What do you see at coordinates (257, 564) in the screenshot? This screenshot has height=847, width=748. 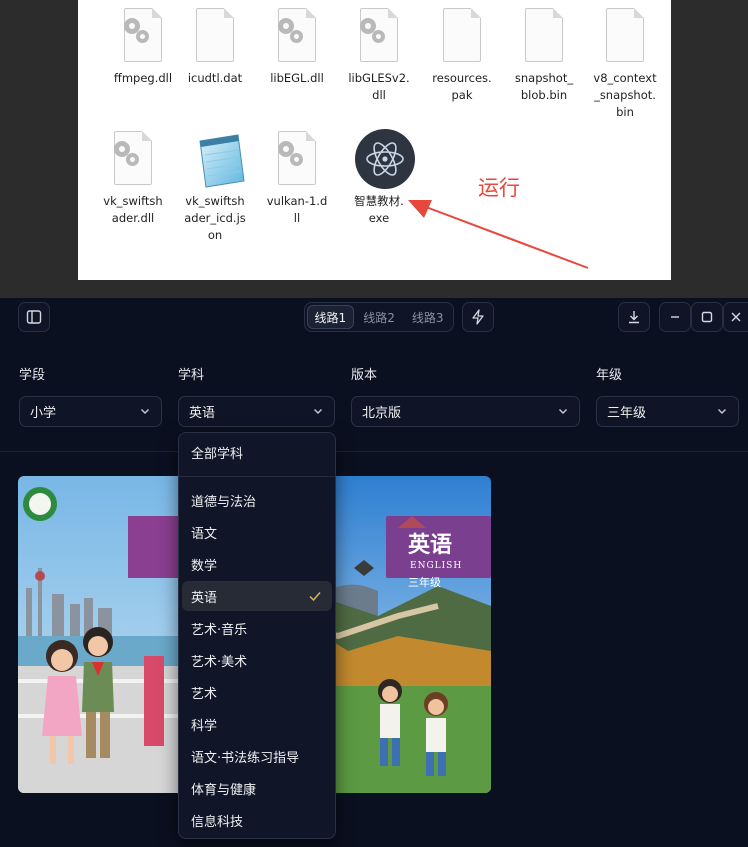 I see `dropdown-item: 数学` at bounding box center [257, 564].